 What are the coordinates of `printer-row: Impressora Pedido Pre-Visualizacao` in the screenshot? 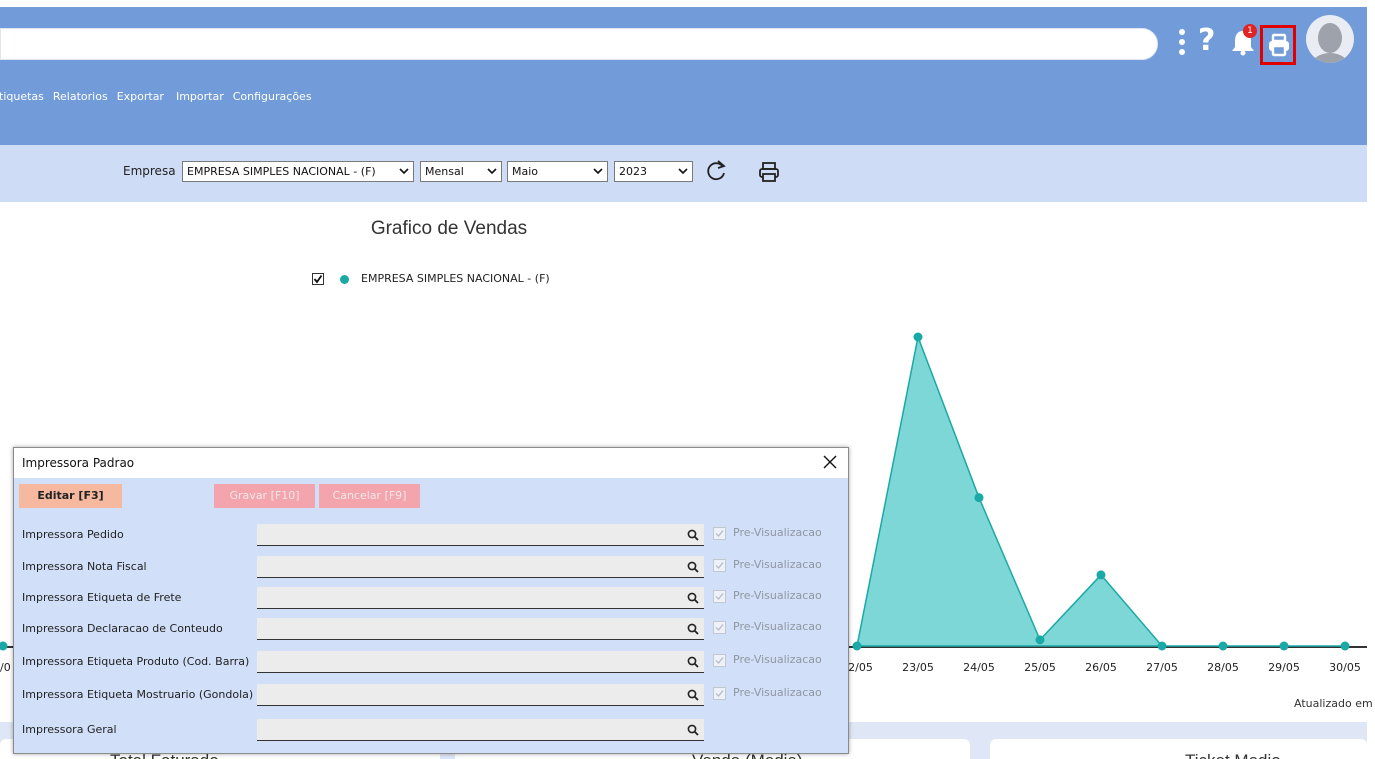 It's located at (431, 535).